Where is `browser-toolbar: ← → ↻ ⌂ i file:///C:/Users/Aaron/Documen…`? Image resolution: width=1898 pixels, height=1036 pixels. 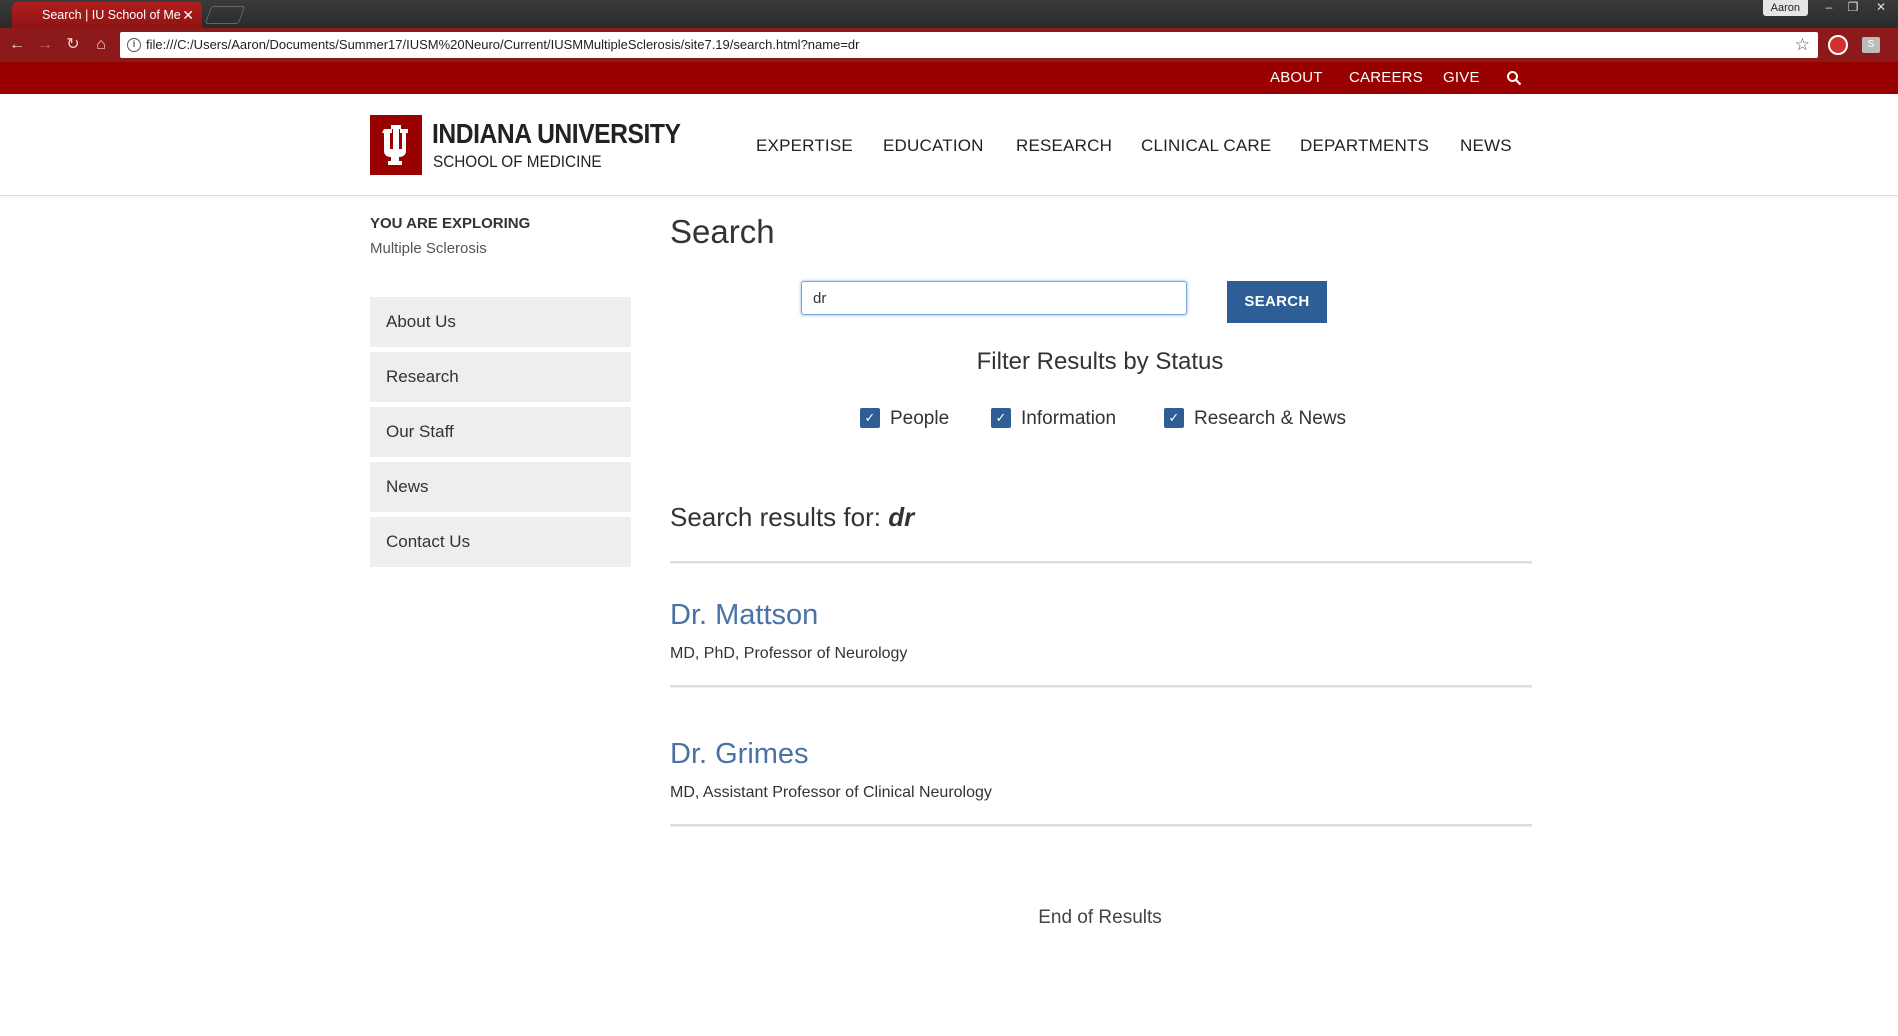
browser-toolbar: ← → ↻ ⌂ i file:///C:/Users/Aaron/Documen… is located at coordinates (949, 45).